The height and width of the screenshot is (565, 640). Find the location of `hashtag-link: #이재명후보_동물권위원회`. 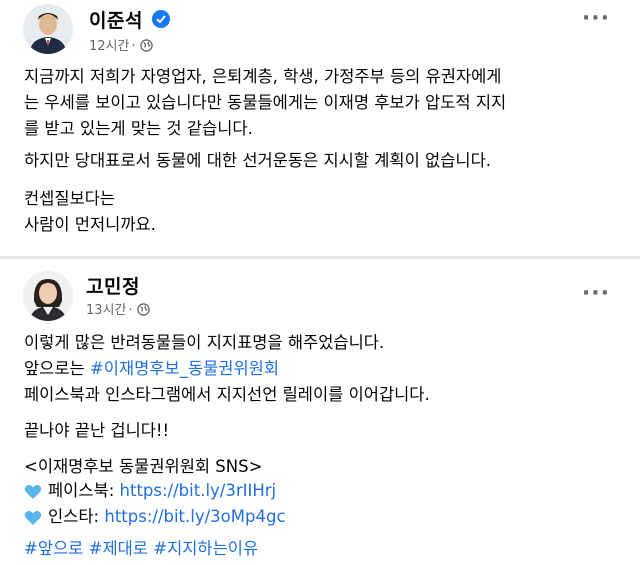

hashtag-link: #이재명후보_동물권위원회 is located at coordinates (184, 368).